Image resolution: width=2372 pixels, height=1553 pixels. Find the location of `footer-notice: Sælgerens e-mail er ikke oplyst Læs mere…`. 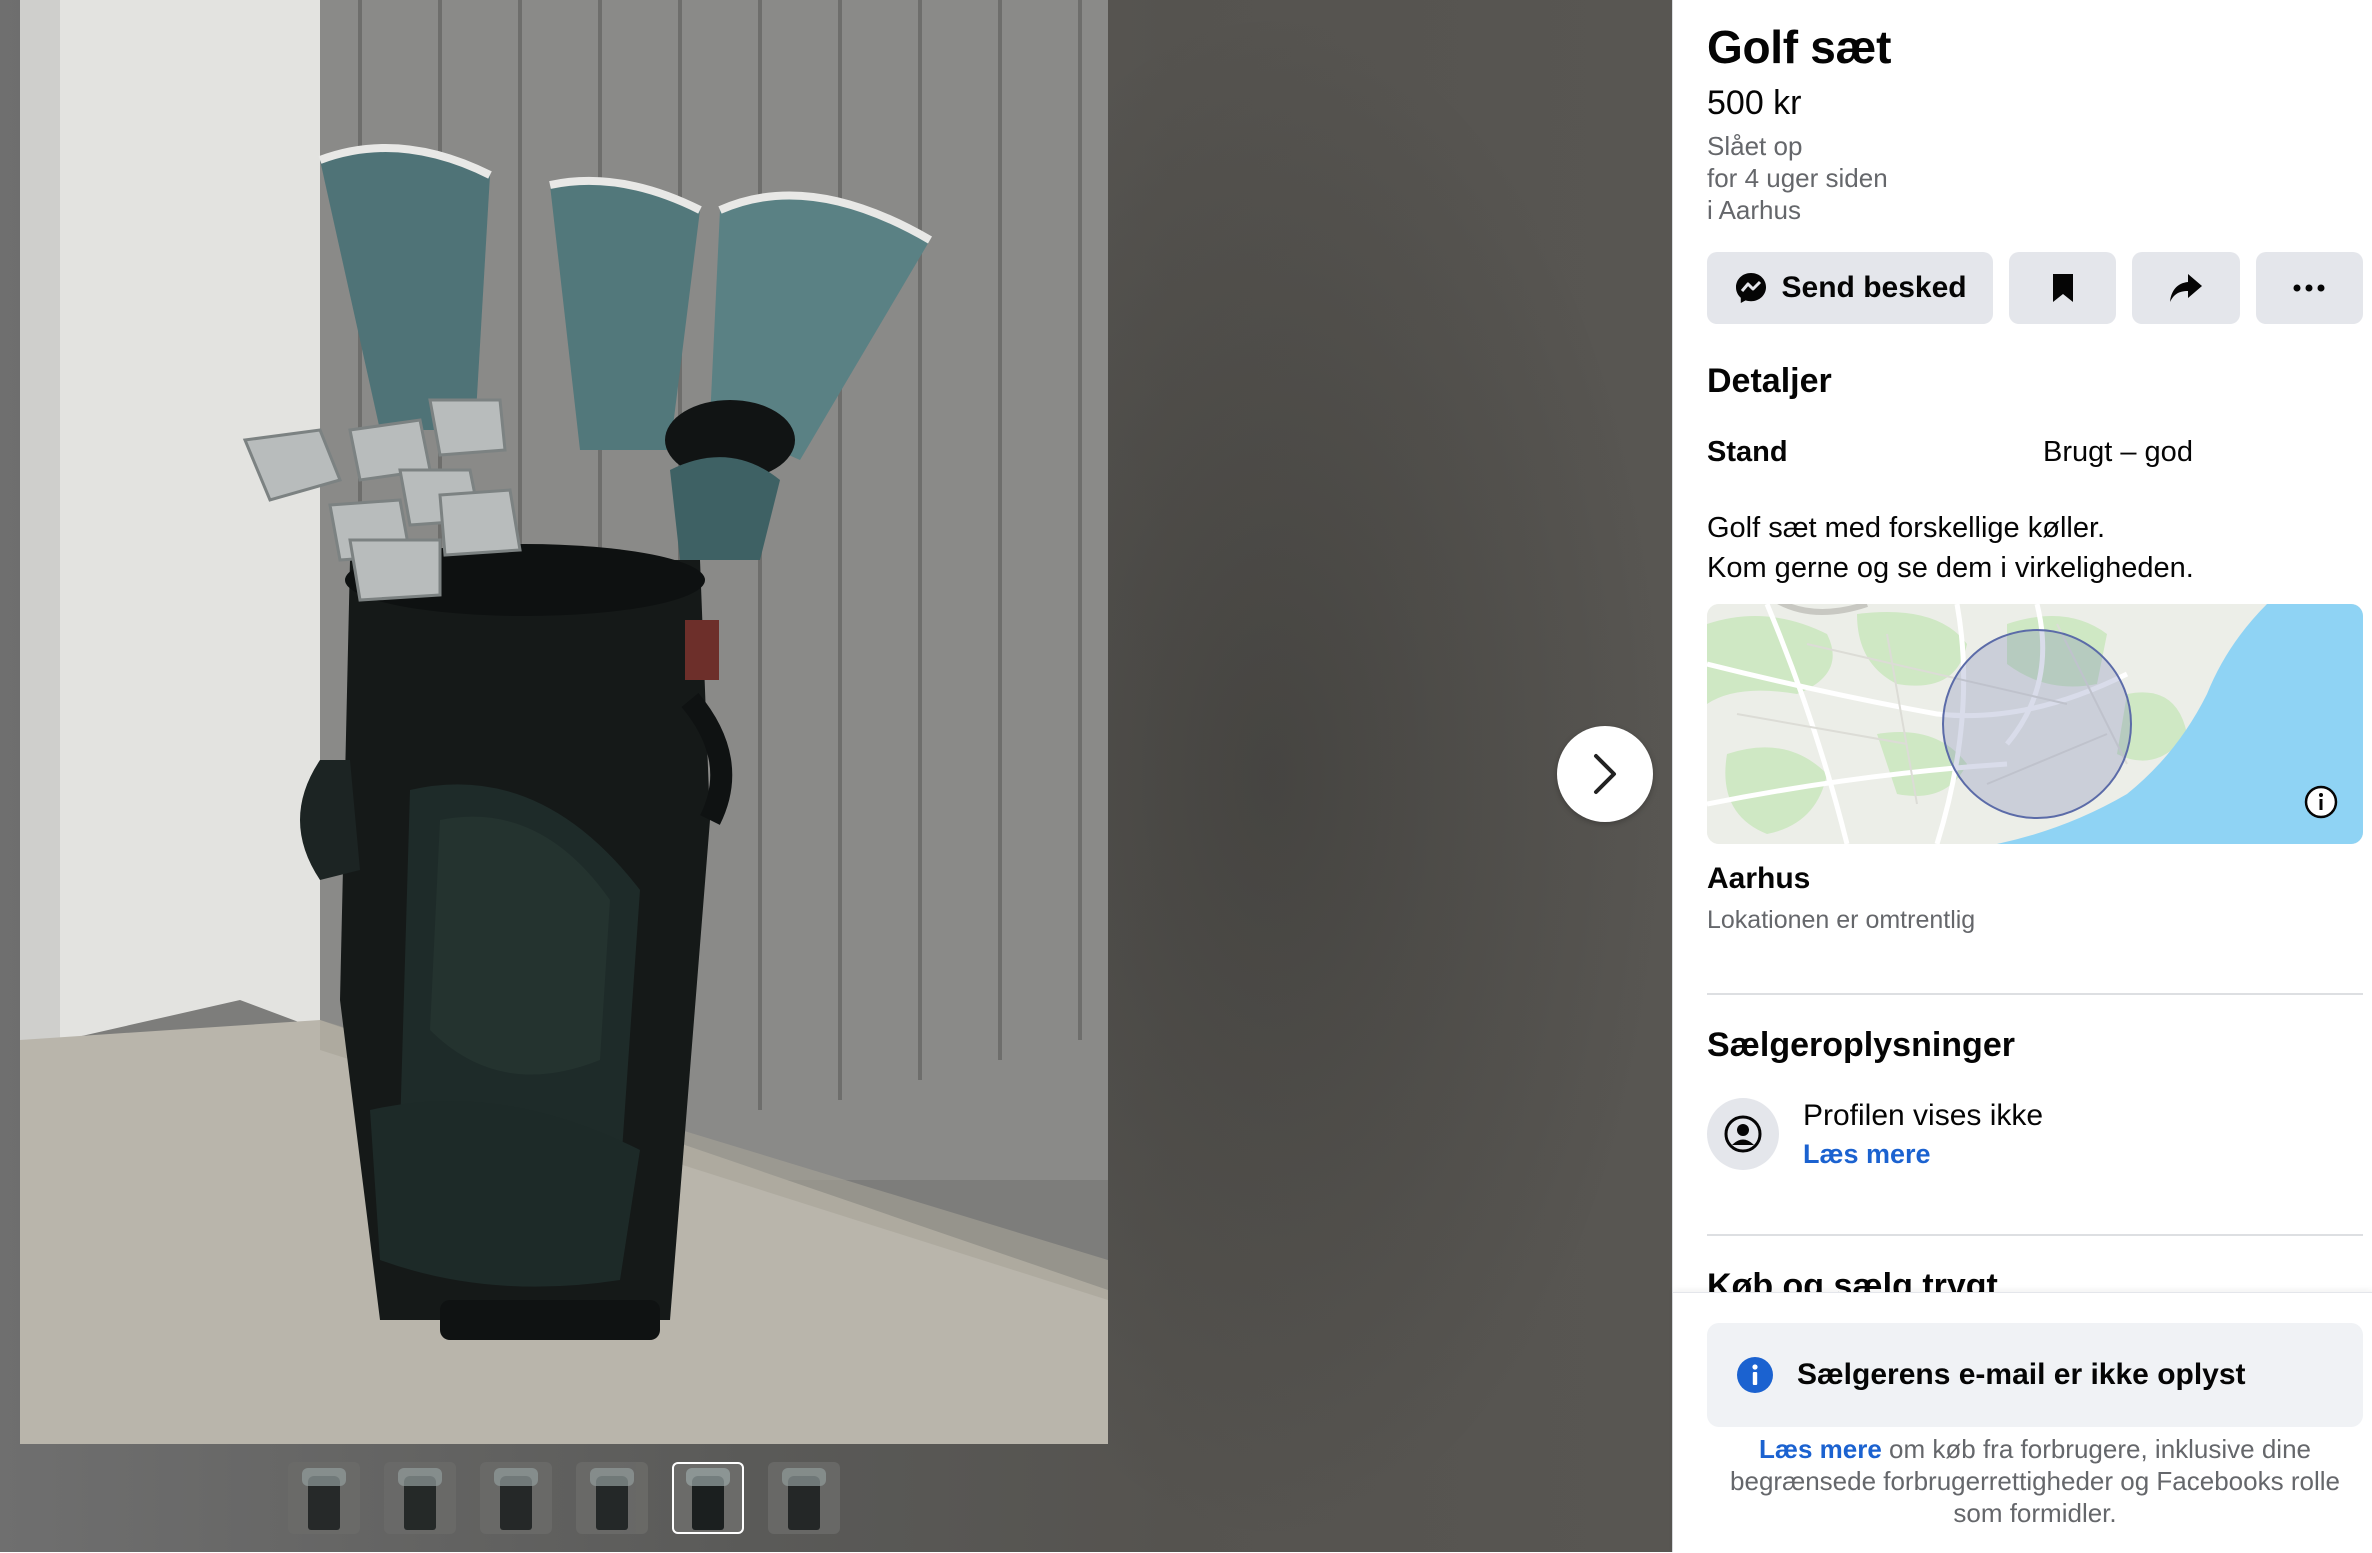

footer-notice: Sælgerens e-mail er ikke oplyst Læs mere… is located at coordinates (2022, 1422).